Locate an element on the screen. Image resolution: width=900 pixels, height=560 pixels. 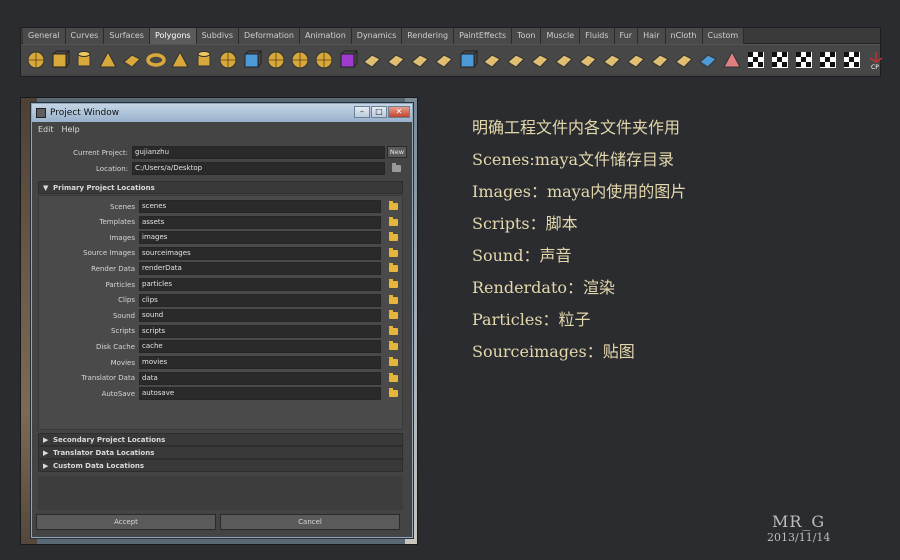
window-titlebar: Project Window – □ ✕ is located at coordinates (222, 113).